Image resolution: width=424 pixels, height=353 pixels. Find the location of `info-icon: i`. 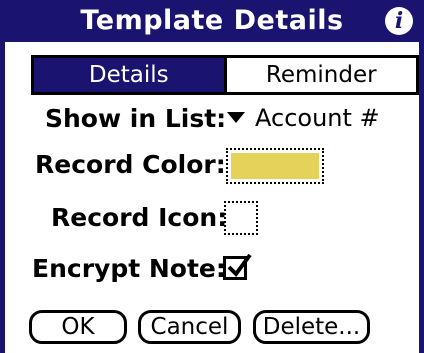

info-icon: i is located at coordinates (399, 21).